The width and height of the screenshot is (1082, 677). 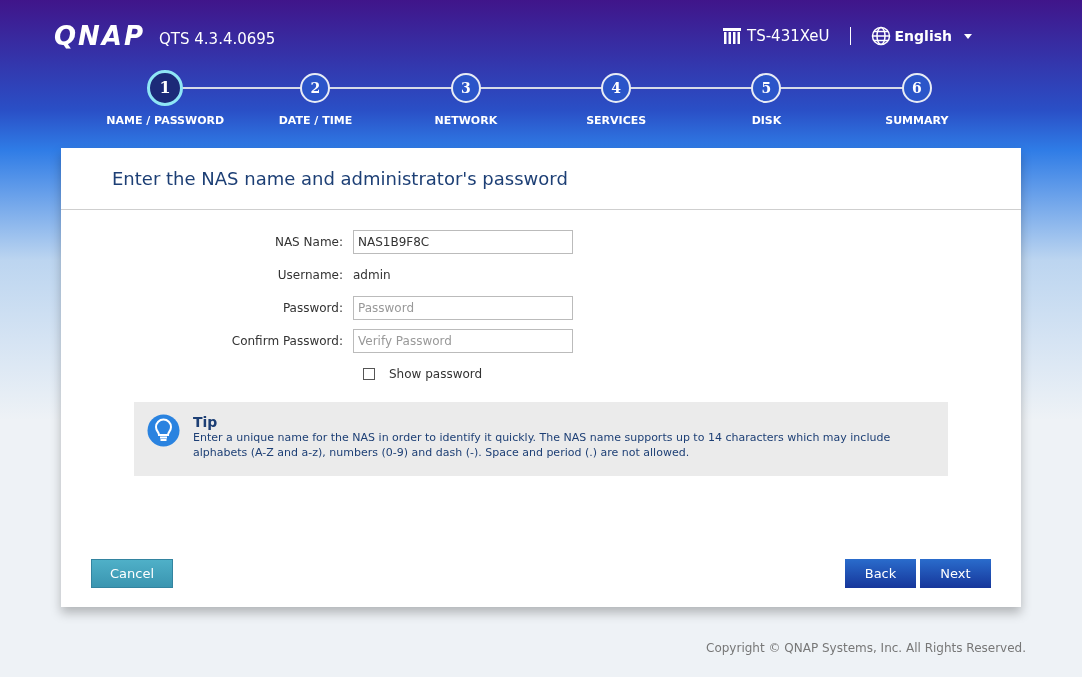 What do you see at coordinates (732, 36) in the screenshot?
I see `server-icon` at bounding box center [732, 36].